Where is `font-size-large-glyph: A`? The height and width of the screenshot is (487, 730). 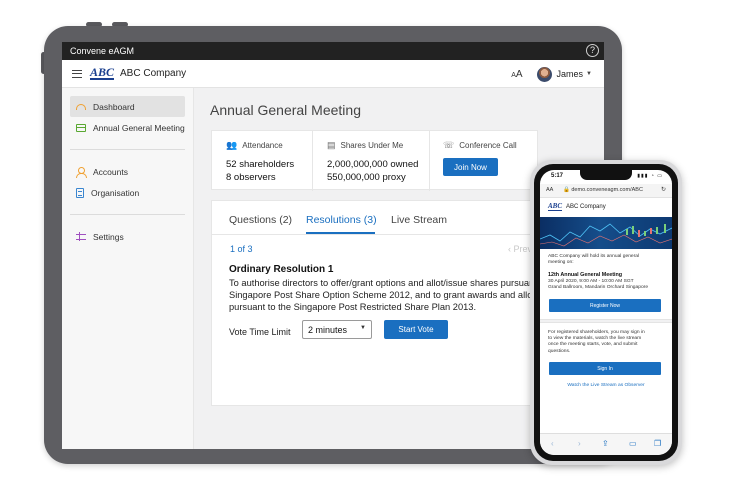
font-size-large-glyph: A is located at coordinates (519, 74).